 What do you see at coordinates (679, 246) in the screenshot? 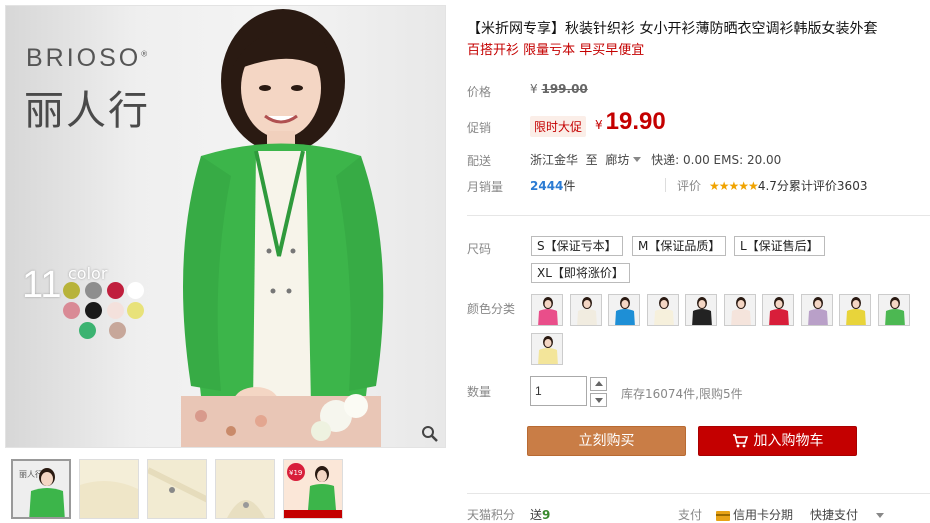
I see `size-option-m: M【保证品质】` at bounding box center [679, 246].